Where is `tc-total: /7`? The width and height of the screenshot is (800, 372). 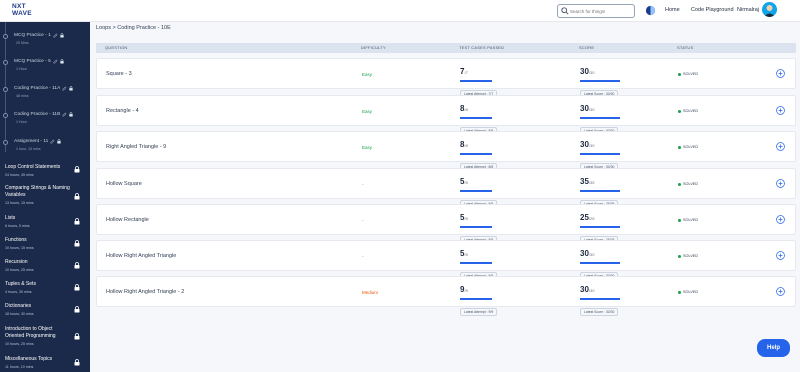 tc-total: /7 is located at coordinates (466, 72).